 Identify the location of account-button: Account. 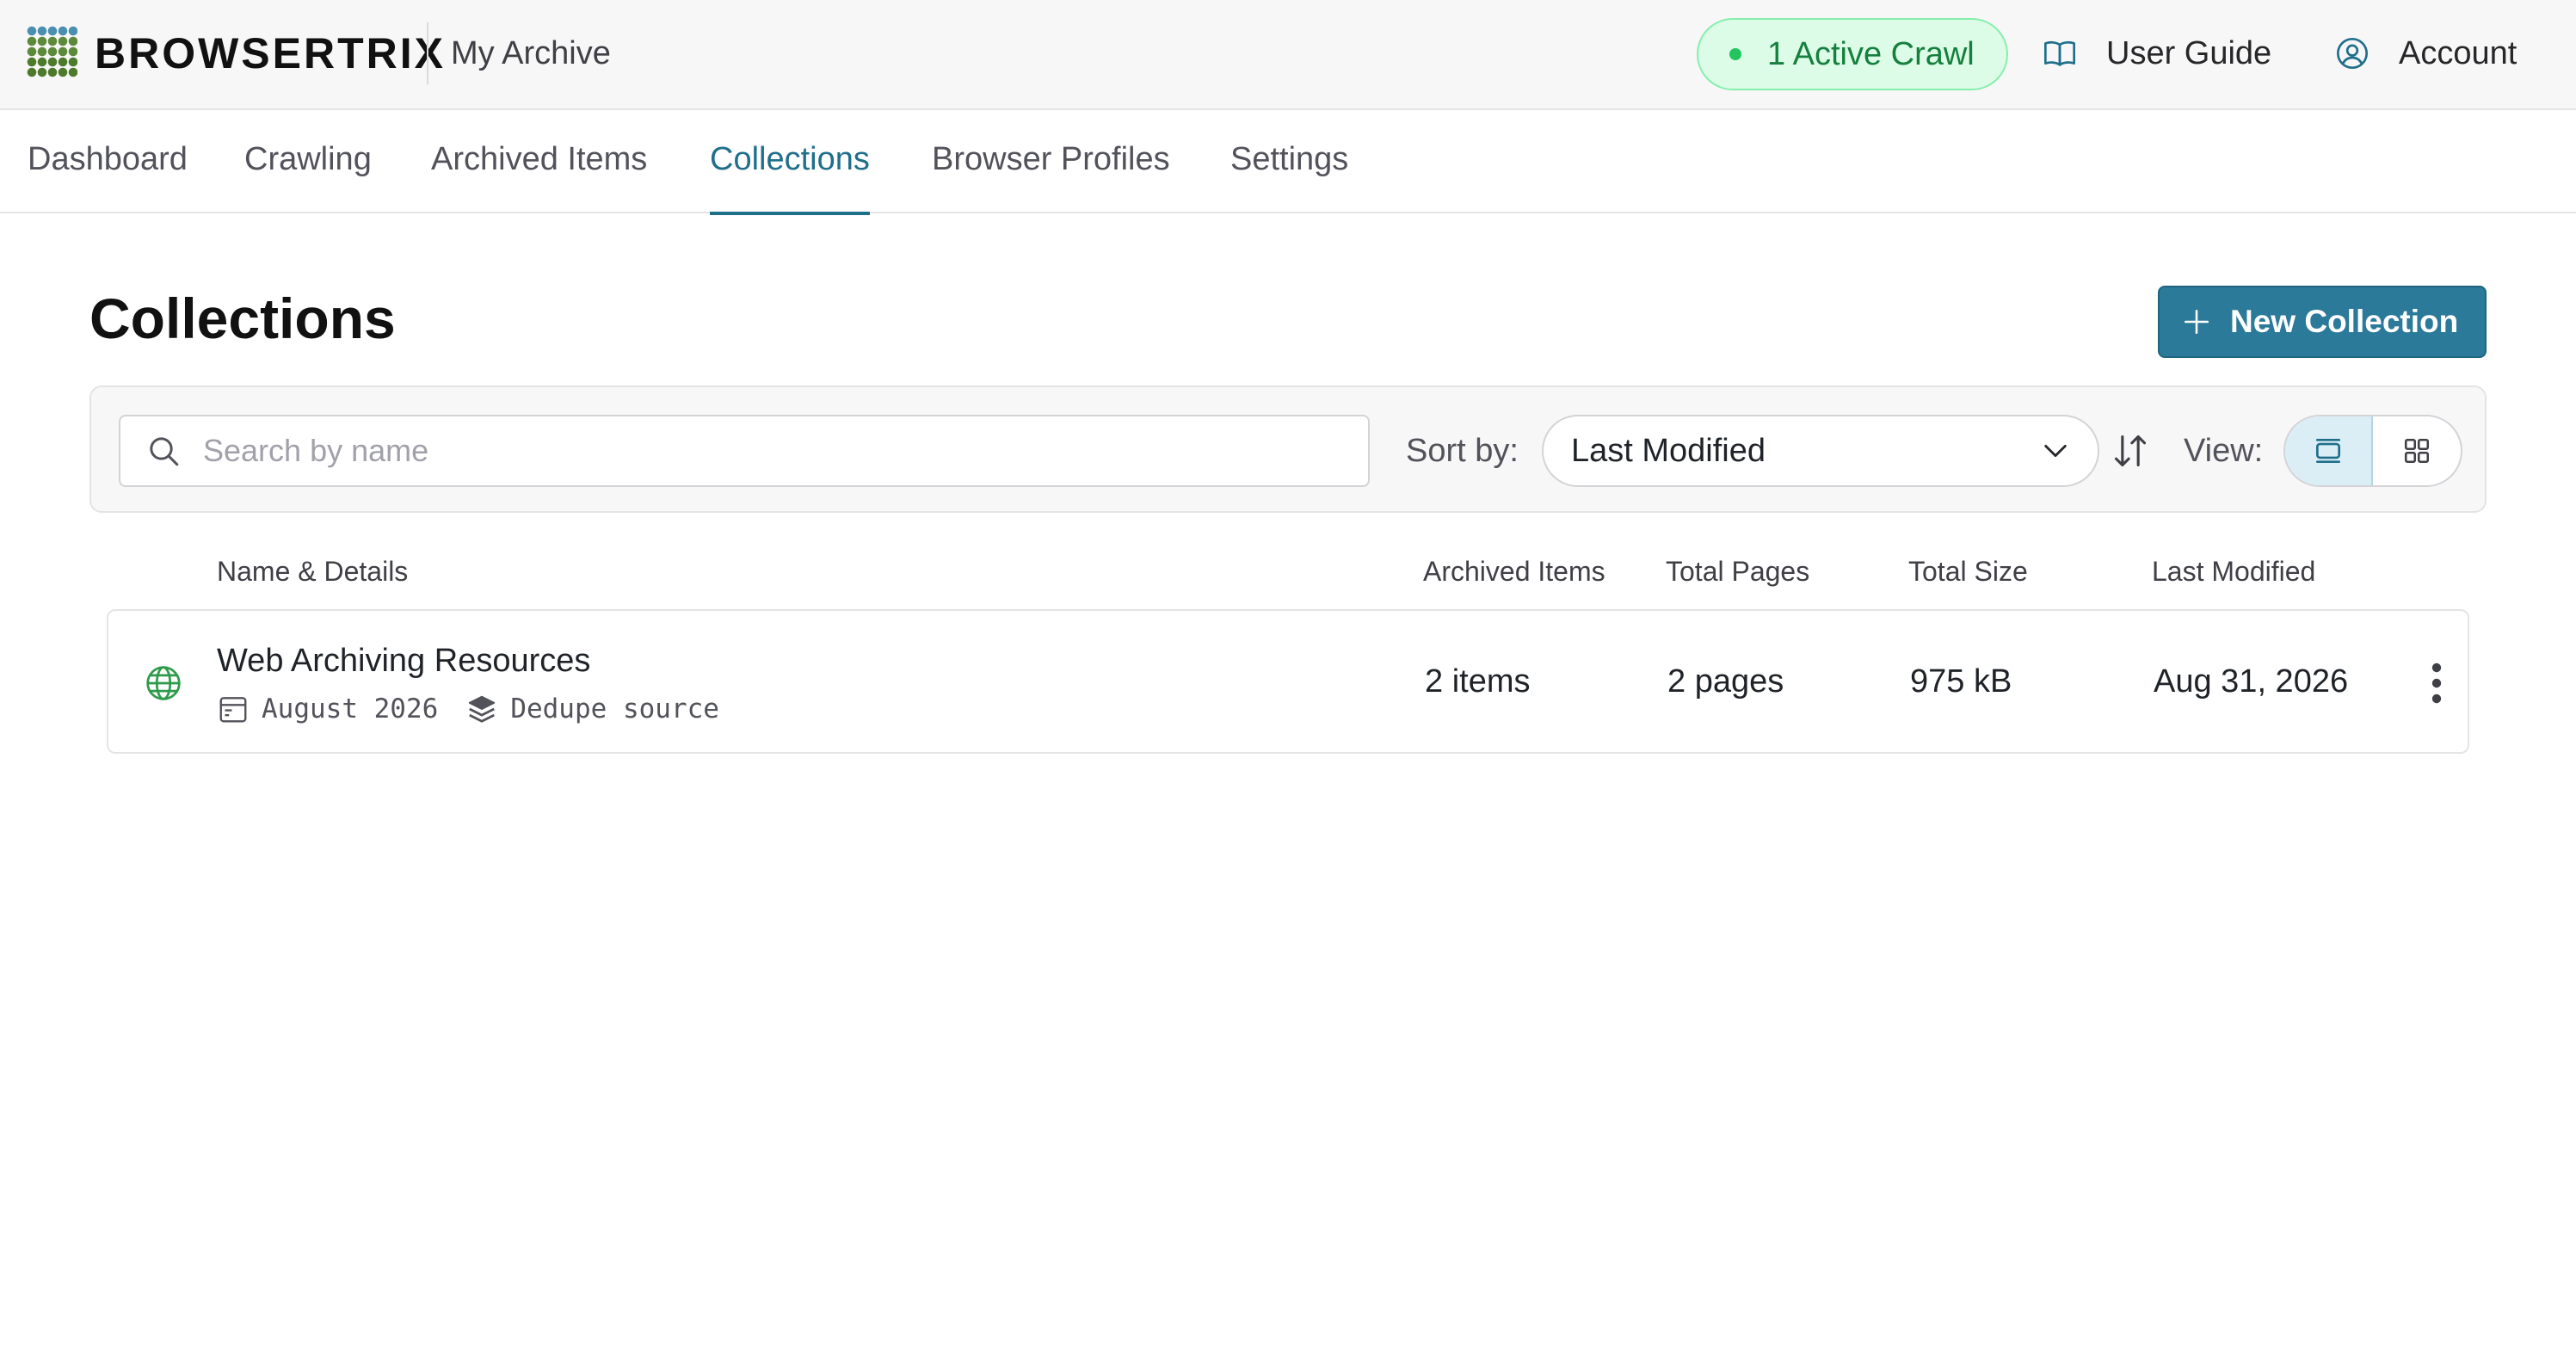
(2426, 54).